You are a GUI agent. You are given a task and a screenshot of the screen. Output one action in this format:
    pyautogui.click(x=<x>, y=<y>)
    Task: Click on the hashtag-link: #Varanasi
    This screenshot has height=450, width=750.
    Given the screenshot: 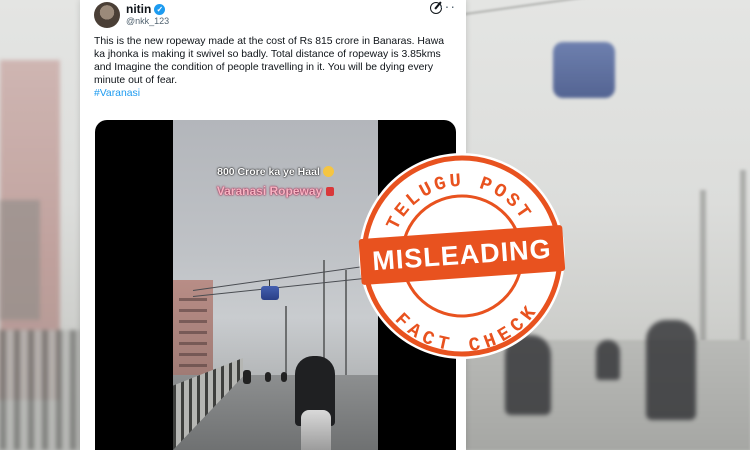 What is the action you would take?
    pyautogui.click(x=117, y=93)
    